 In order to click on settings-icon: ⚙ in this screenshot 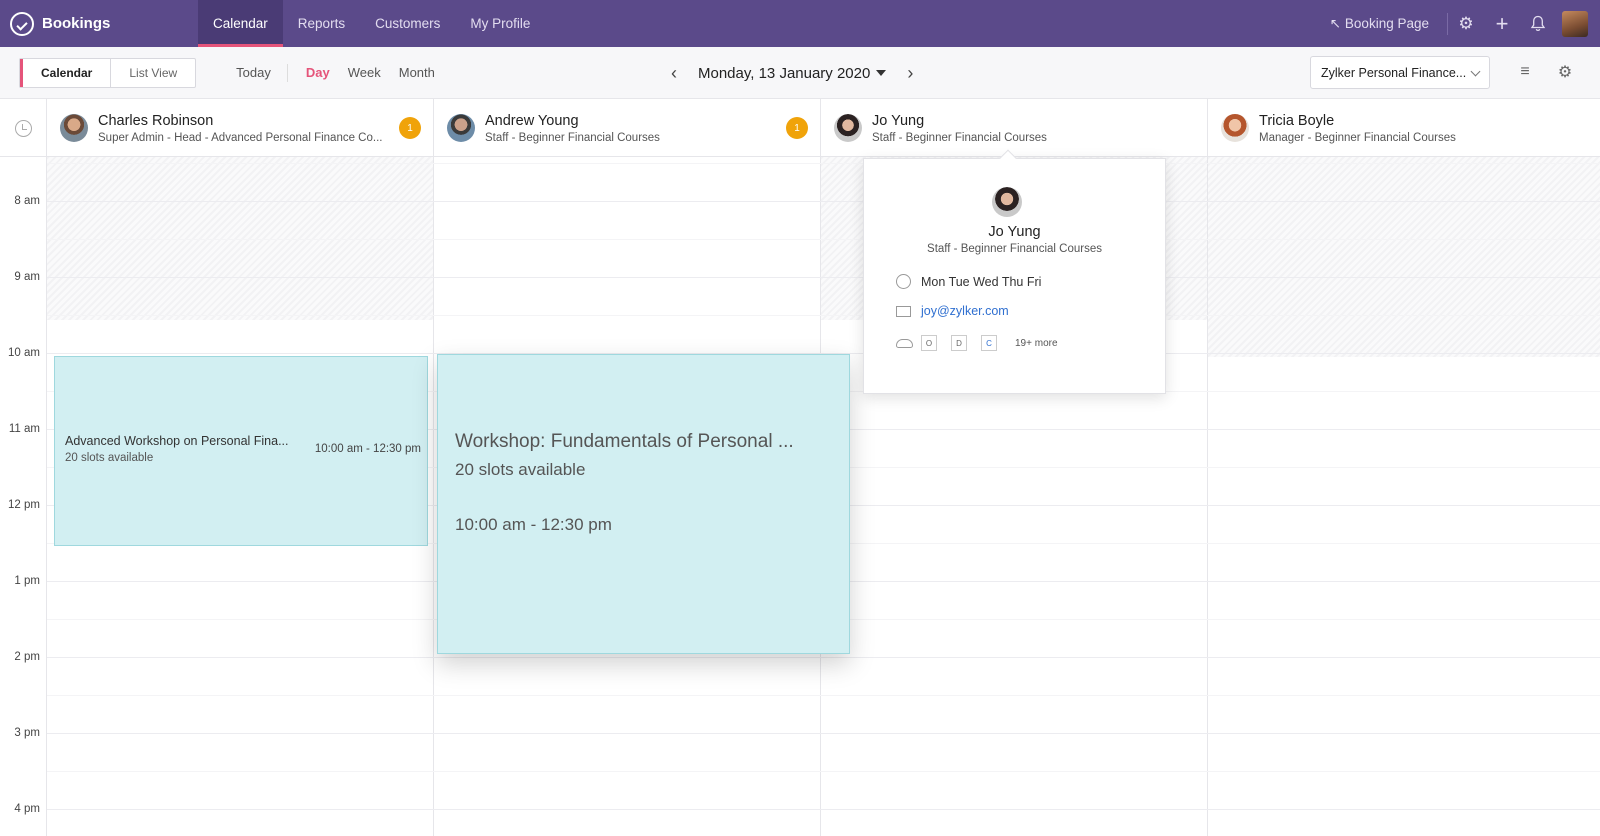, I will do `click(1466, 23)`.